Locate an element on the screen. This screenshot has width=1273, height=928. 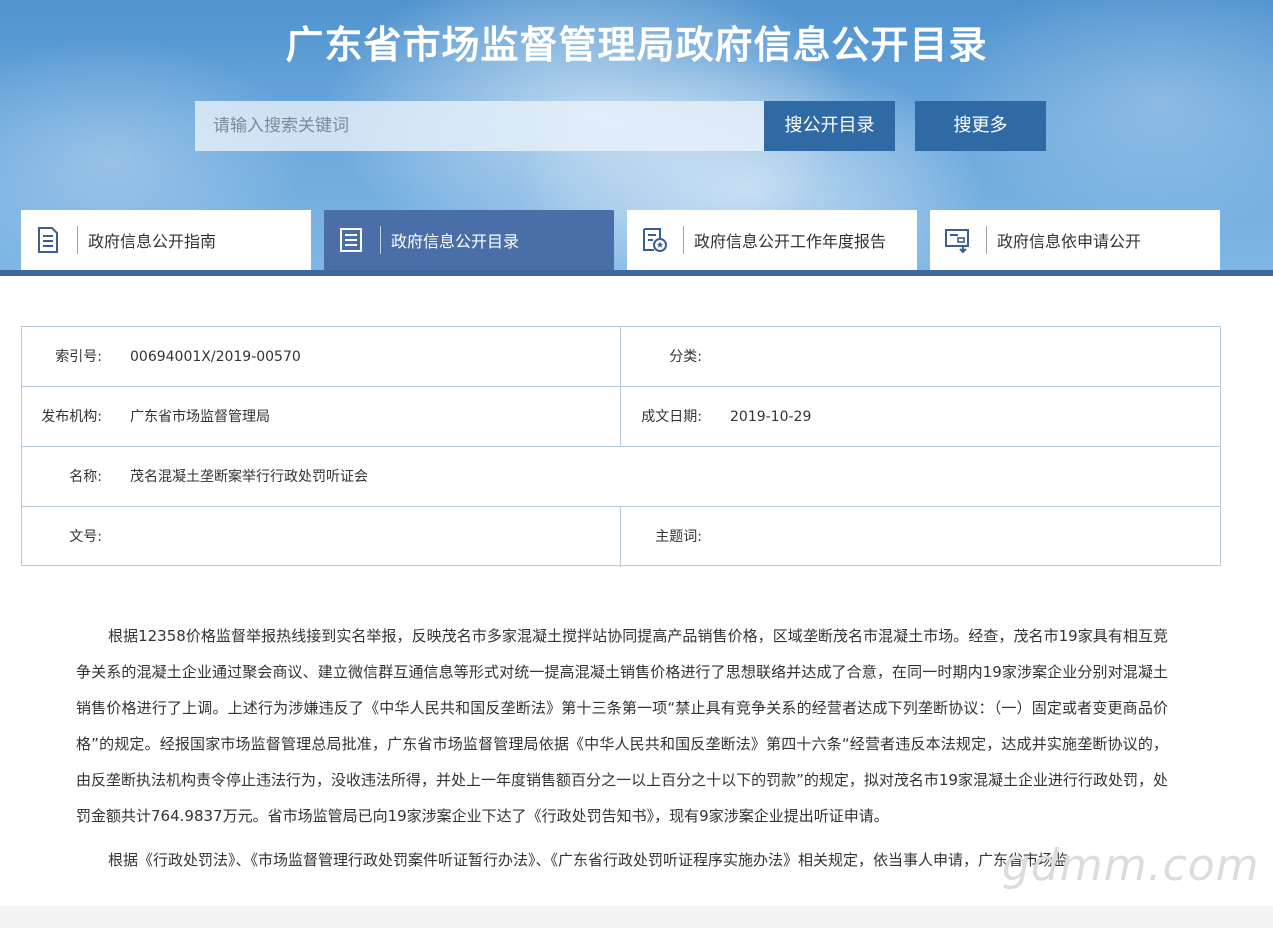
info-row: 文号: 主题词: is located at coordinates (621, 537).